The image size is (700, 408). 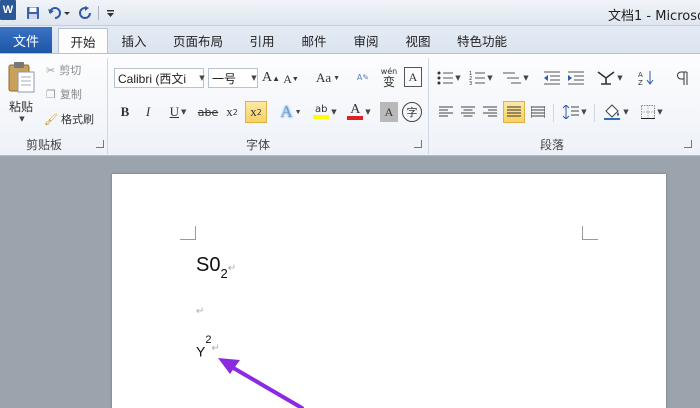 What do you see at coordinates (446, 112) in the screenshot?
I see `align-left-icon` at bounding box center [446, 112].